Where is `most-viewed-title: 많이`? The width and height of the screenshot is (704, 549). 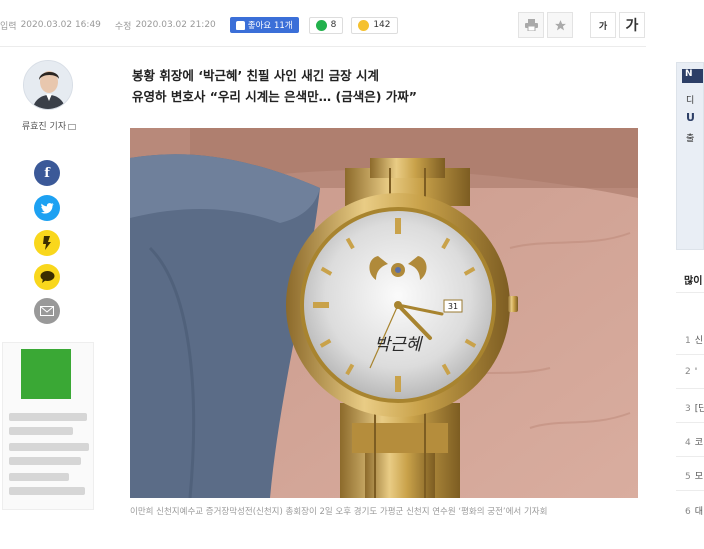
most-viewed-title: 많이 is located at coordinates (693, 281).